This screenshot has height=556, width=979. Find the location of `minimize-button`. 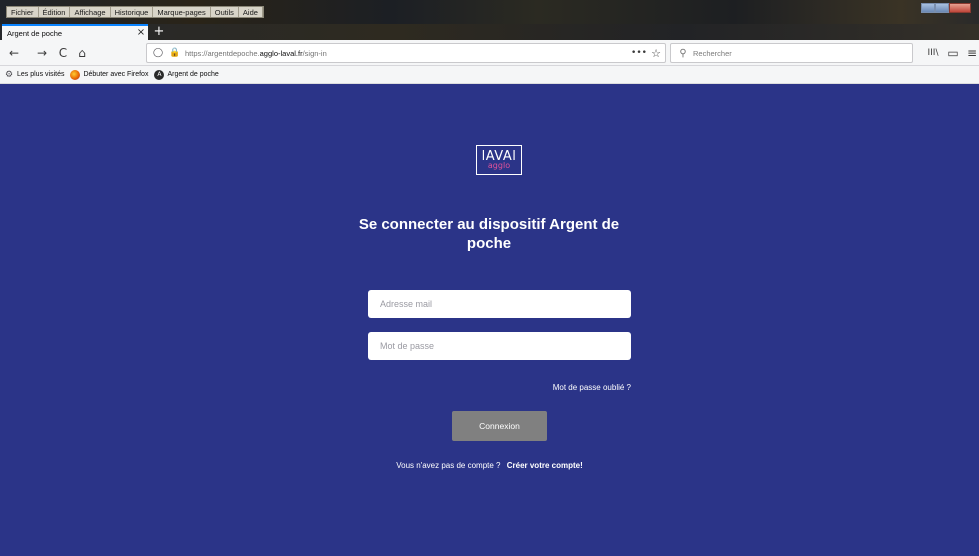

minimize-button is located at coordinates (928, 8).